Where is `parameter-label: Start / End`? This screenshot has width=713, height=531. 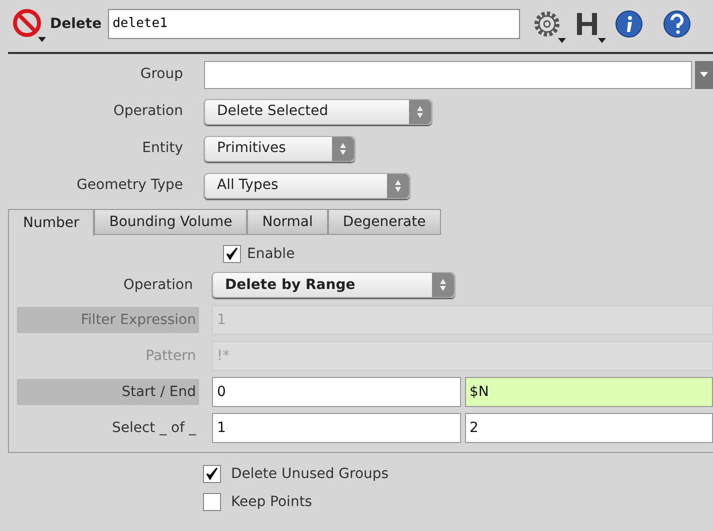 parameter-label: Start / End is located at coordinates (108, 392).